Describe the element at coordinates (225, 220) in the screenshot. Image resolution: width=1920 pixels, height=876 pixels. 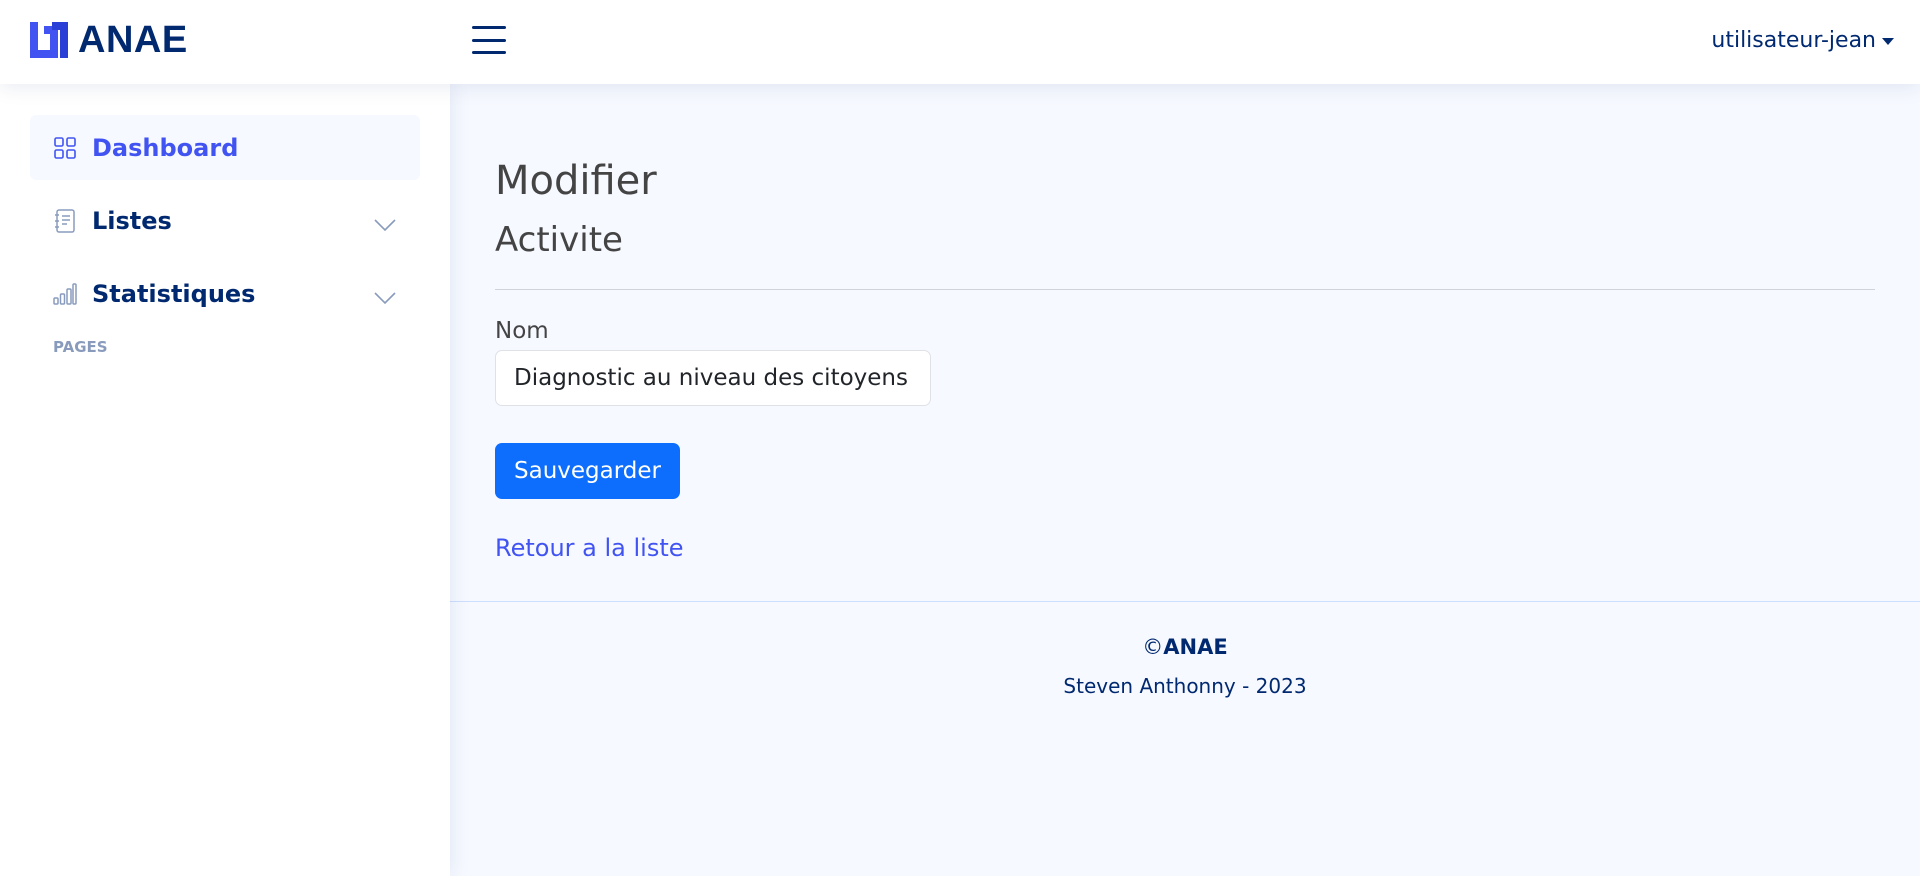
I see `sidebar-item-listes: Listes` at that location.